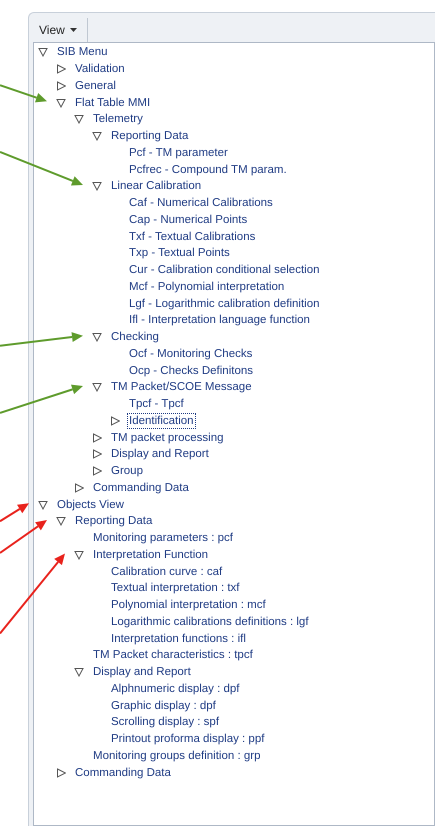  I want to click on tree-item: Interpretation functions : ifl, so click(178, 638).